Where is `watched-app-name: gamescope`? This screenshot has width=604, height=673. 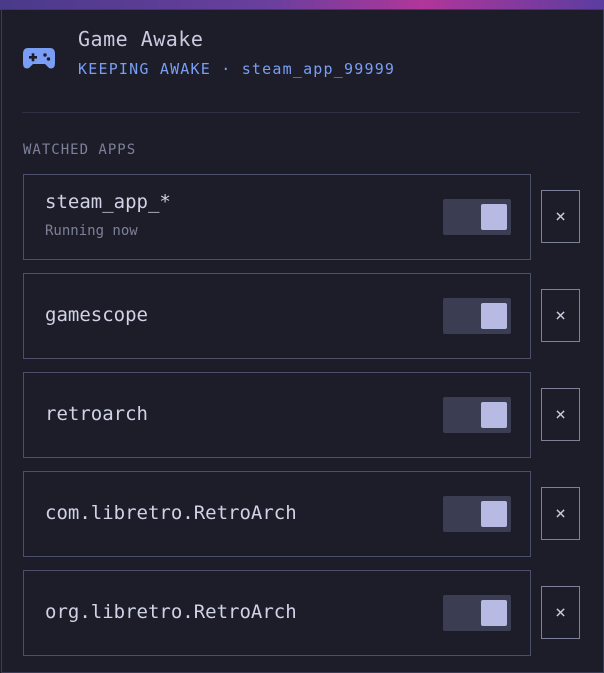 watched-app-name: gamescope is located at coordinates (96, 315).